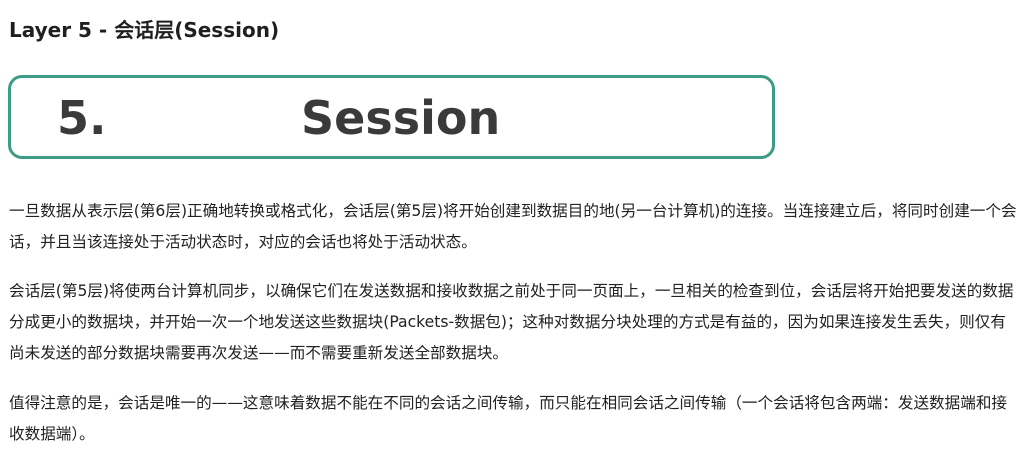 The height and width of the screenshot is (451, 1026). I want to click on banner-layer-number: 5., so click(82, 118).